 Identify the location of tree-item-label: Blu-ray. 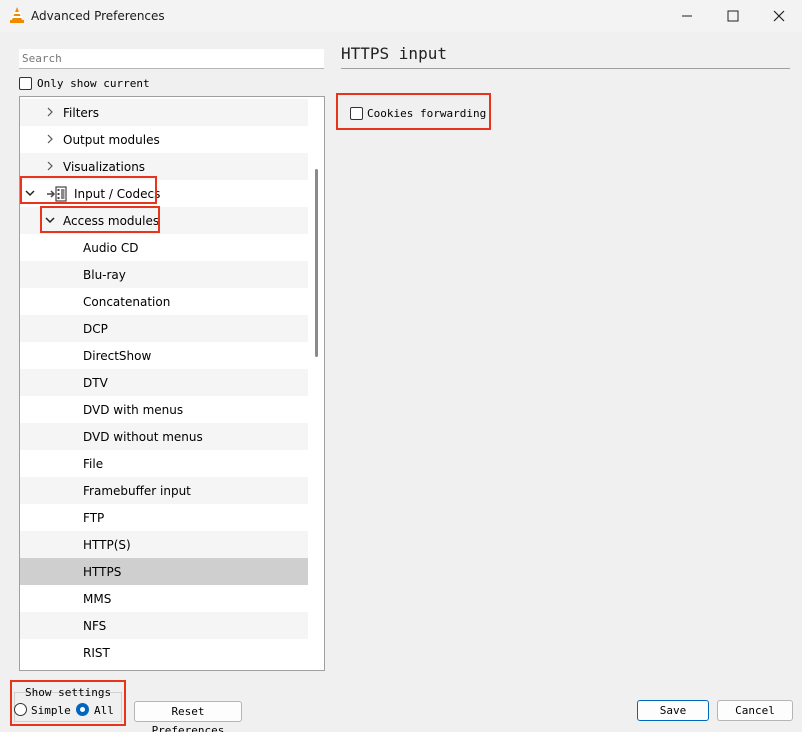
(104, 275).